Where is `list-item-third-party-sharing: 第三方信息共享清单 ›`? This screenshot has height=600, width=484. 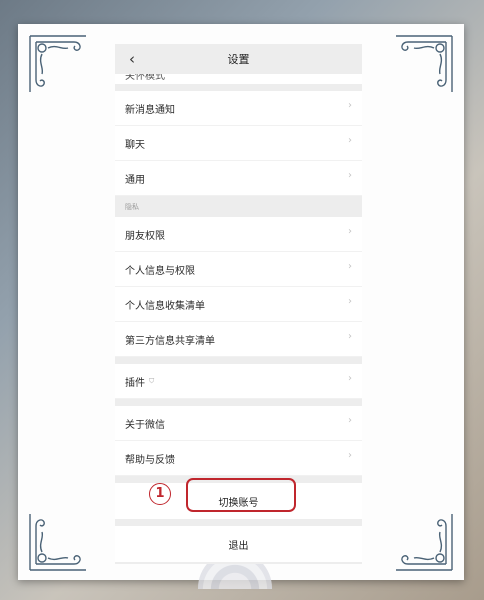 list-item-third-party-sharing: 第三方信息共享清单 › is located at coordinates (238, 339).